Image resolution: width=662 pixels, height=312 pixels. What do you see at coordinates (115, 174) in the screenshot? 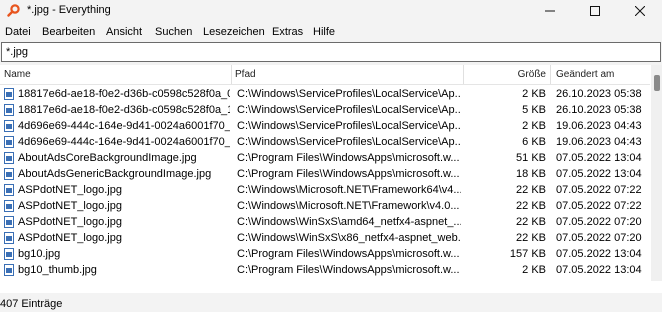
I see `file-name: AboutAdsGenericBackgroundImage.jpg` at bounding box center [115, 174].